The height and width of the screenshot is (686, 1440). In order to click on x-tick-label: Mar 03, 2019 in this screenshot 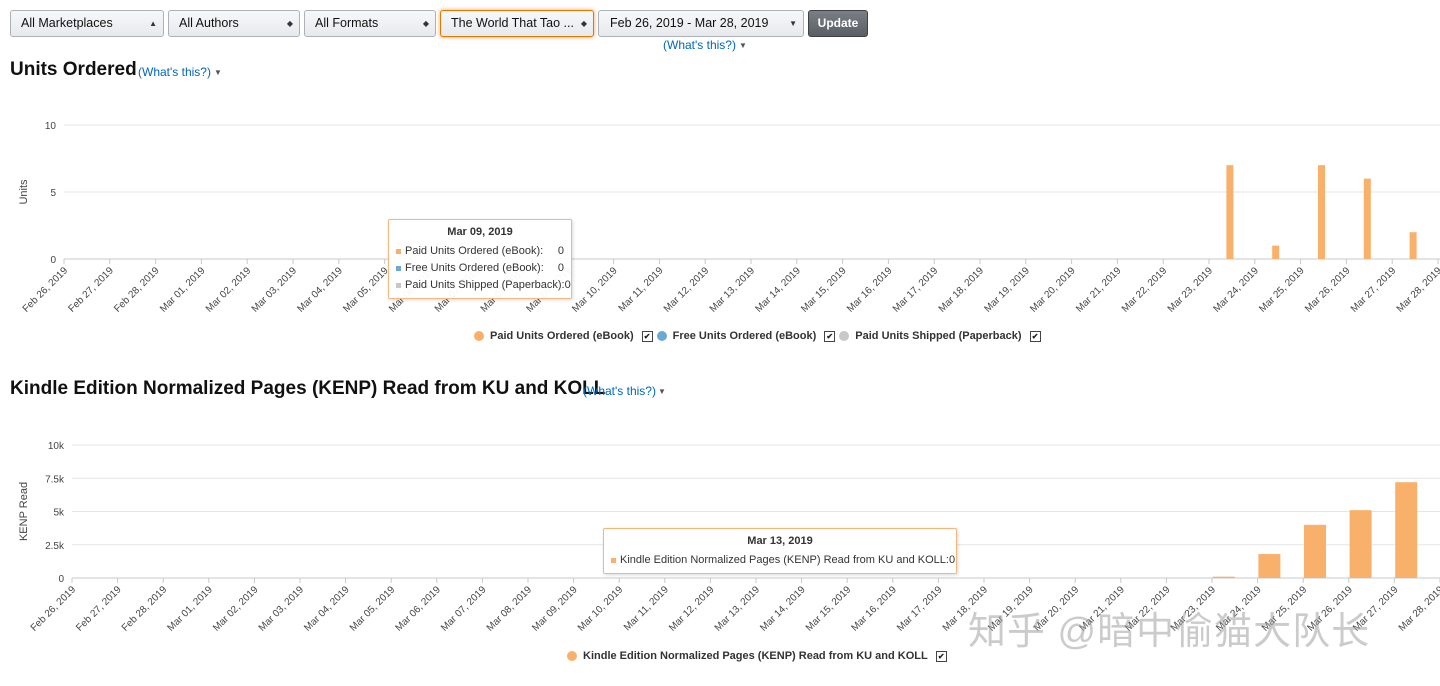, I will do `click(282, 609)`.